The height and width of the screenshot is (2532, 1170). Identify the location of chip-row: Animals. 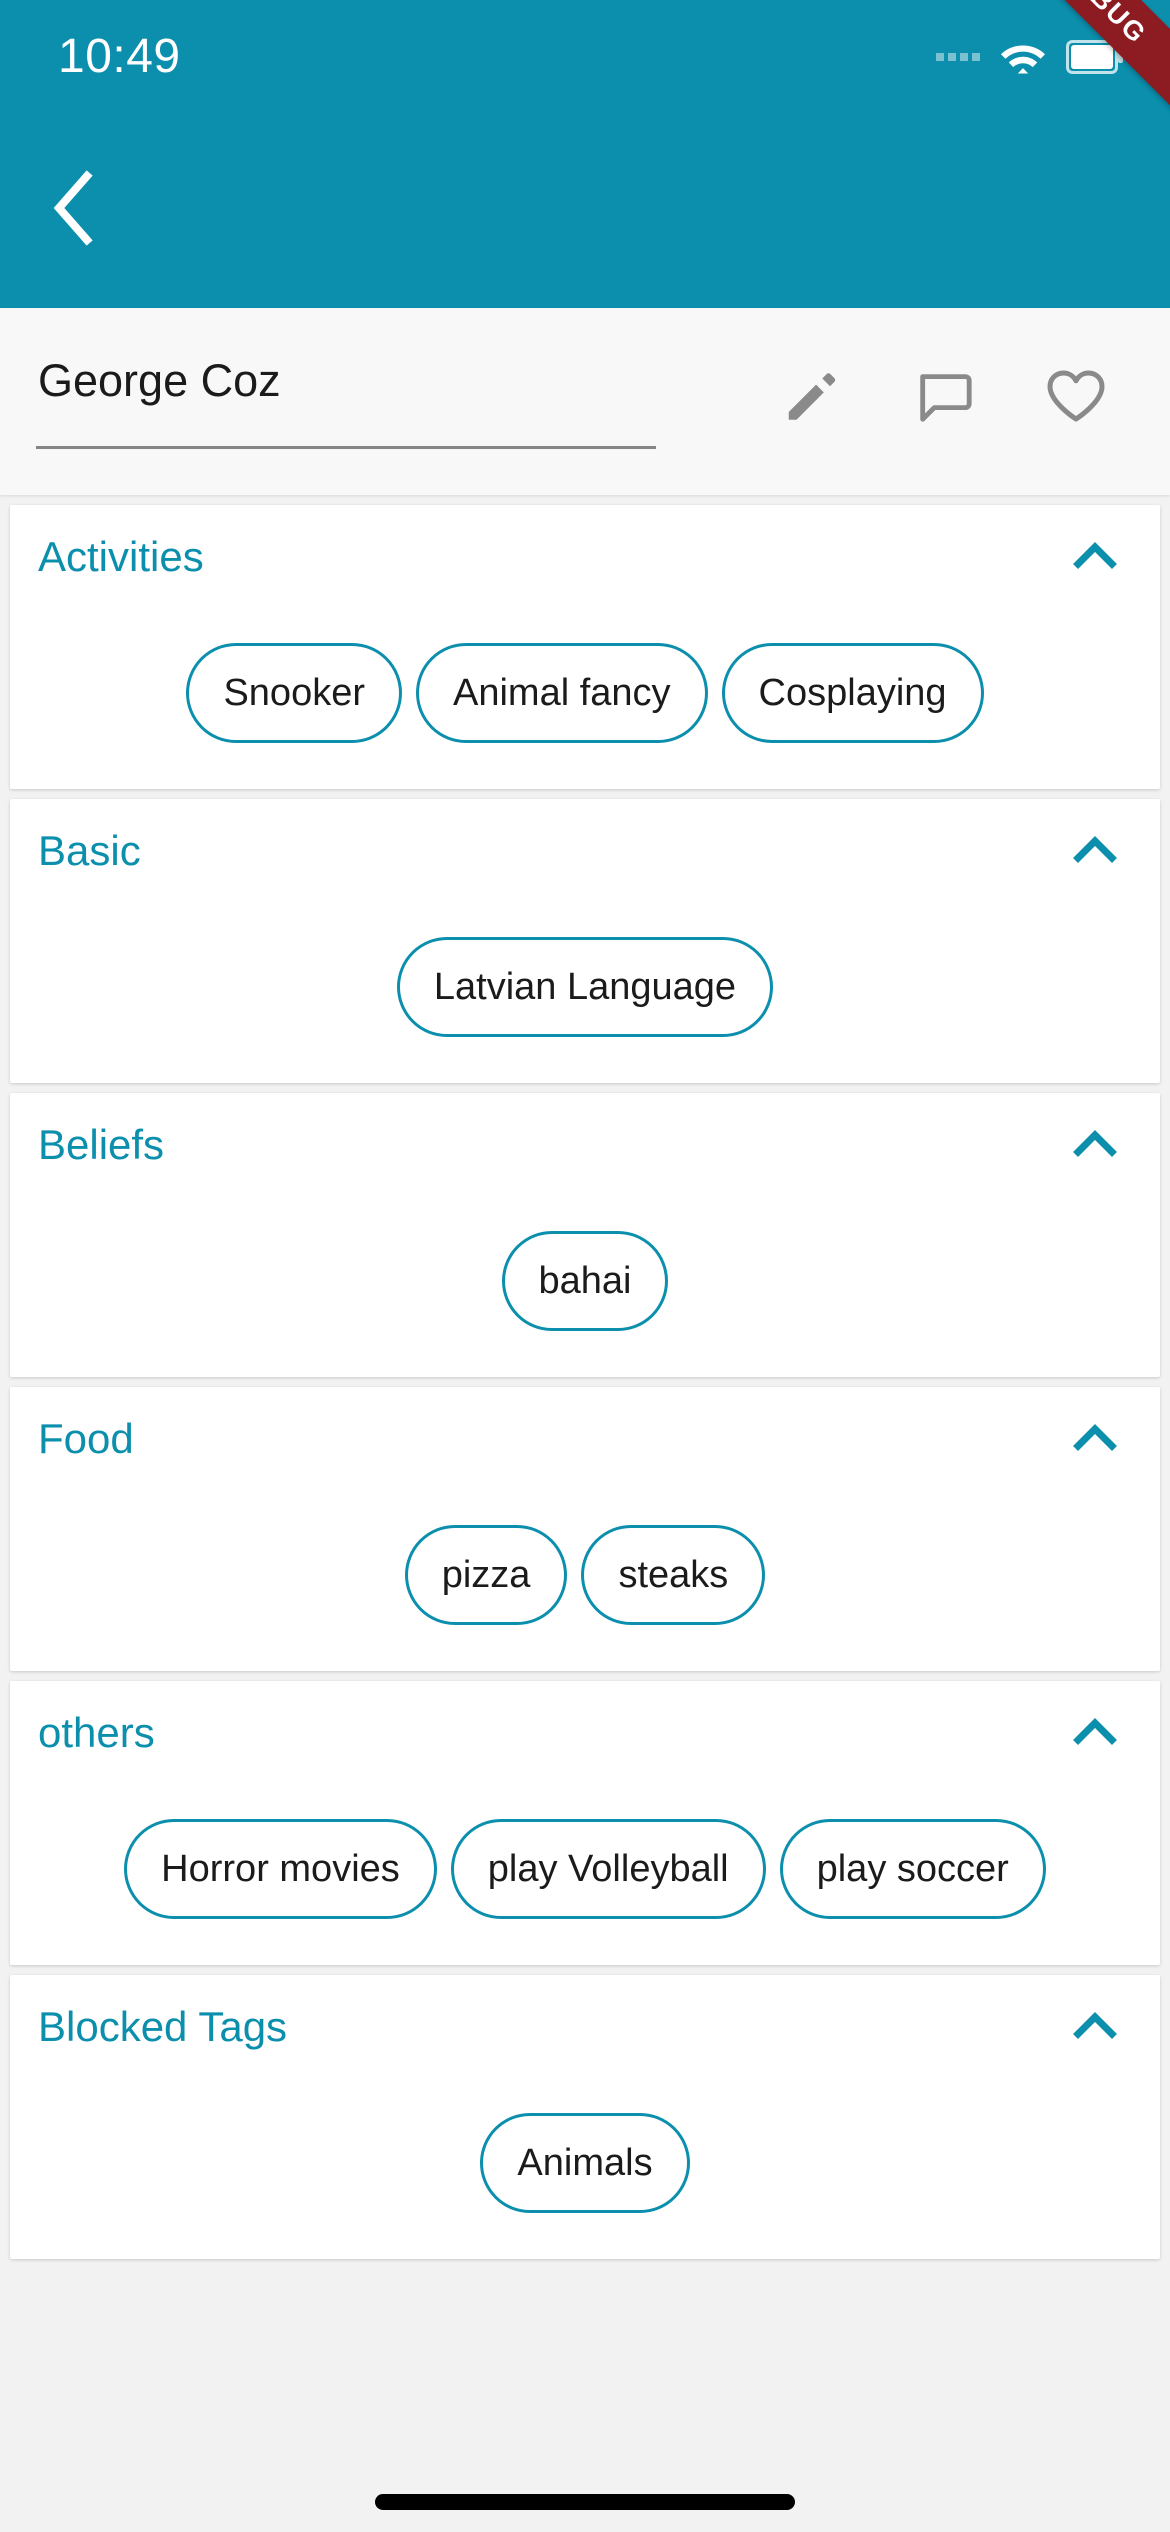
(585, 2169).